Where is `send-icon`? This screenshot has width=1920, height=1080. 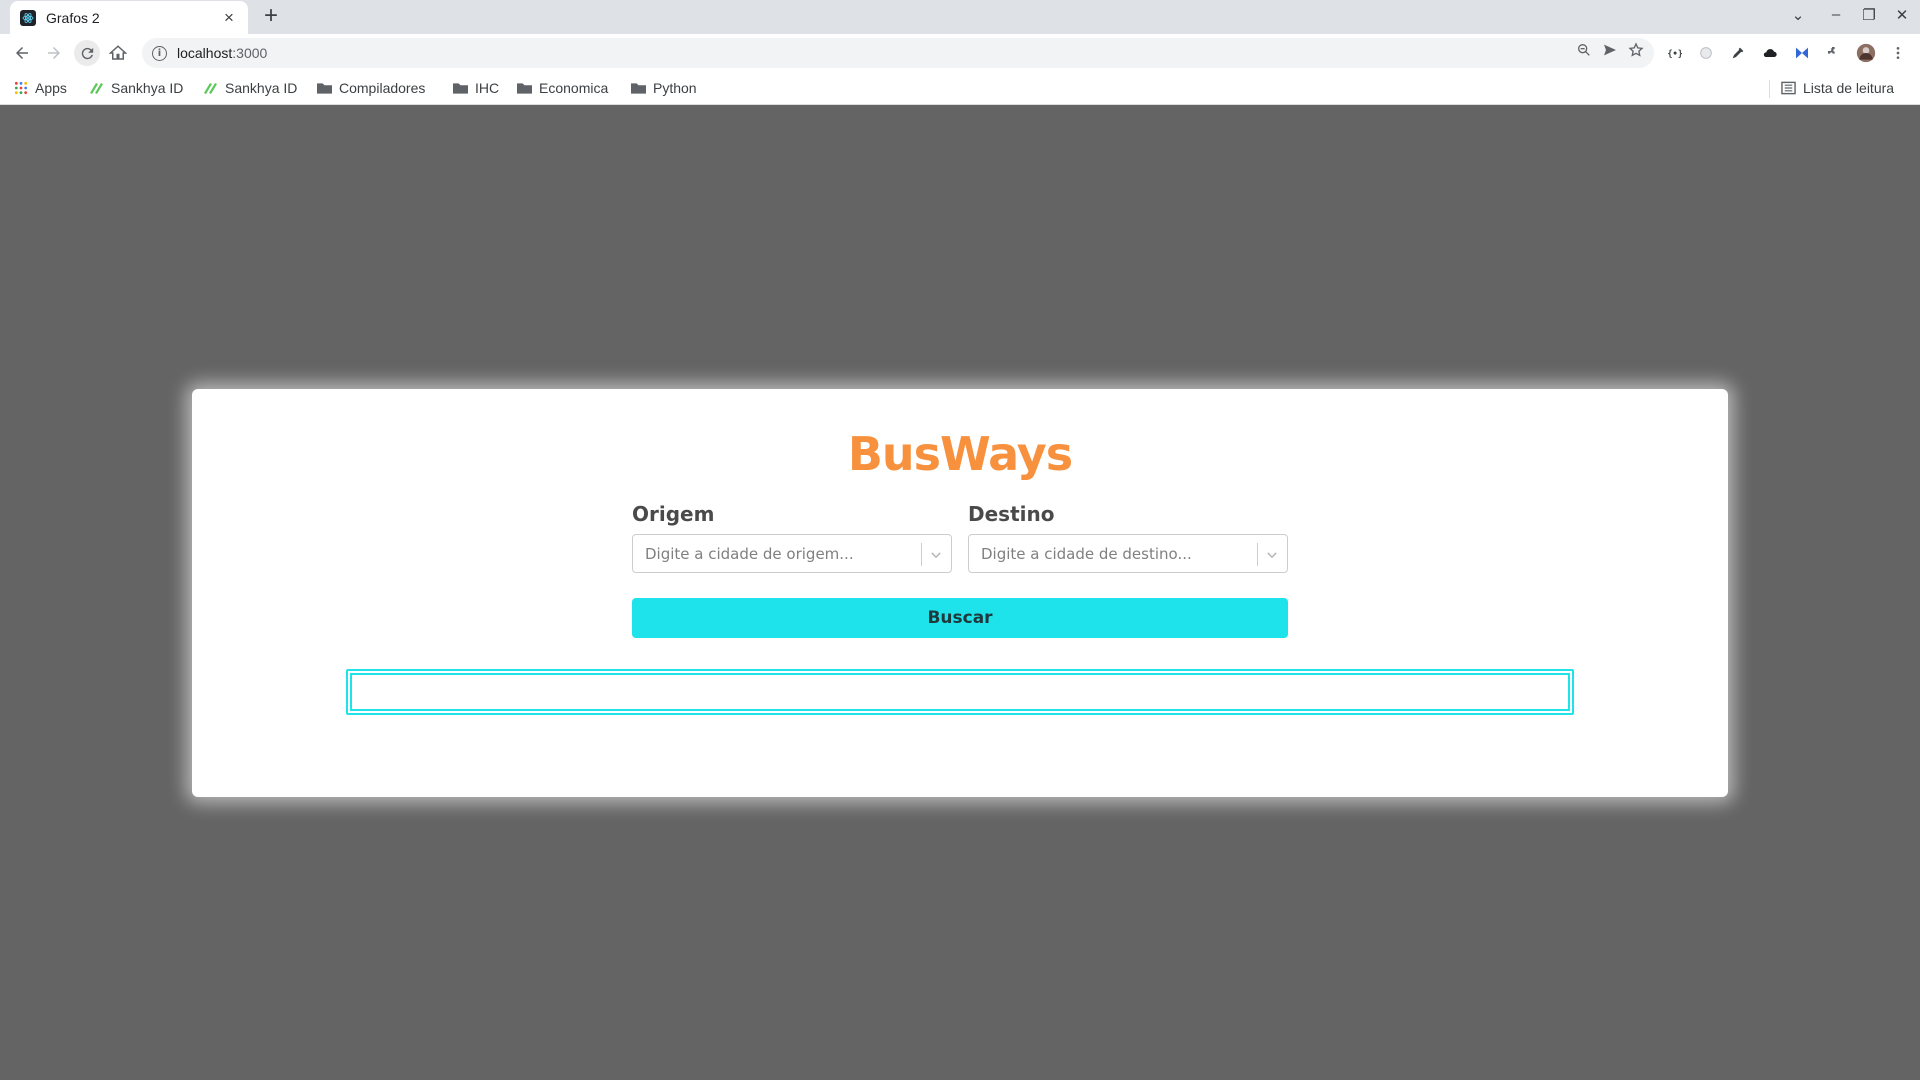 send-icon is located at coordinates (1610, 52).